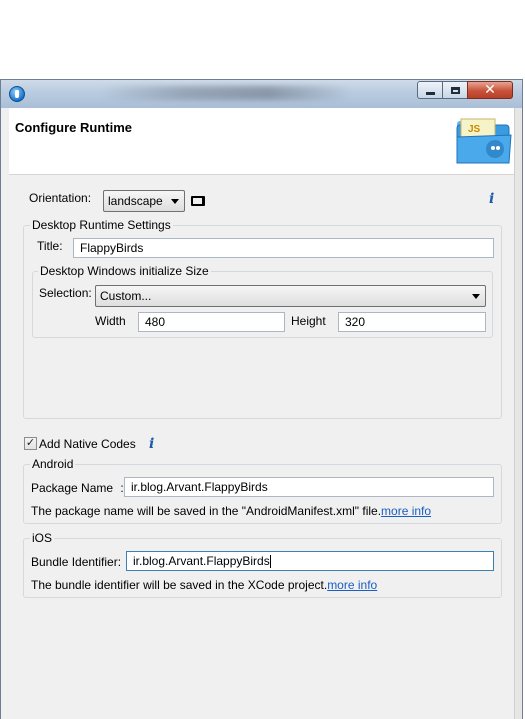  Describe the element at coordinates (53, 464) in the screenshot. I see `android-title: Android` at that location.